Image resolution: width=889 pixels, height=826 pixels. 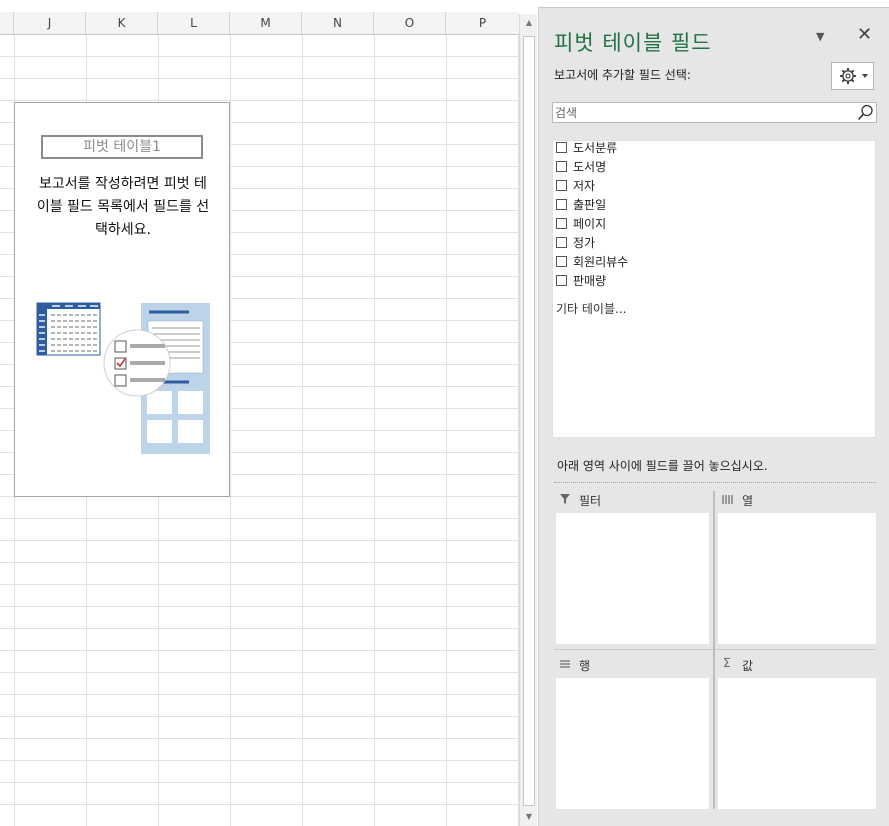 I want to click on field-item-author: 저자, so click(x=575, y=186).